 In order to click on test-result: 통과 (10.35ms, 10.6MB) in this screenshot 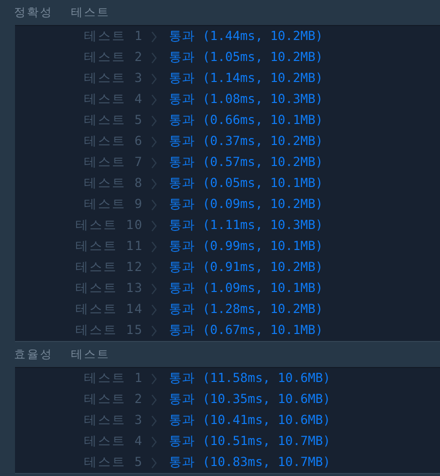, I will do `click(249, 399)`.